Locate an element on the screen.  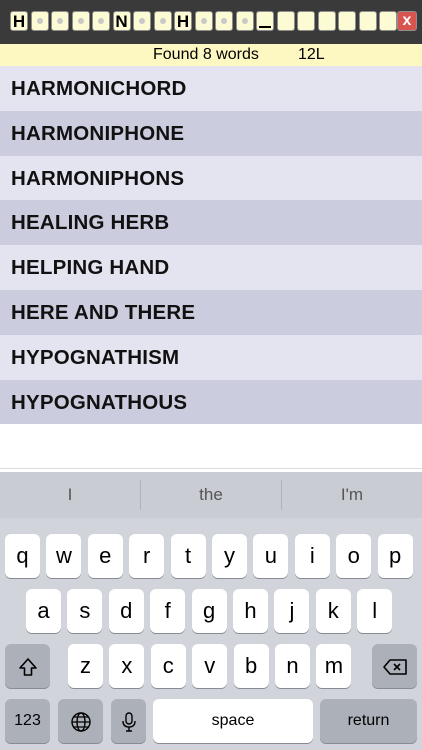
word-length: 12L is located at coordinates (311, 54).